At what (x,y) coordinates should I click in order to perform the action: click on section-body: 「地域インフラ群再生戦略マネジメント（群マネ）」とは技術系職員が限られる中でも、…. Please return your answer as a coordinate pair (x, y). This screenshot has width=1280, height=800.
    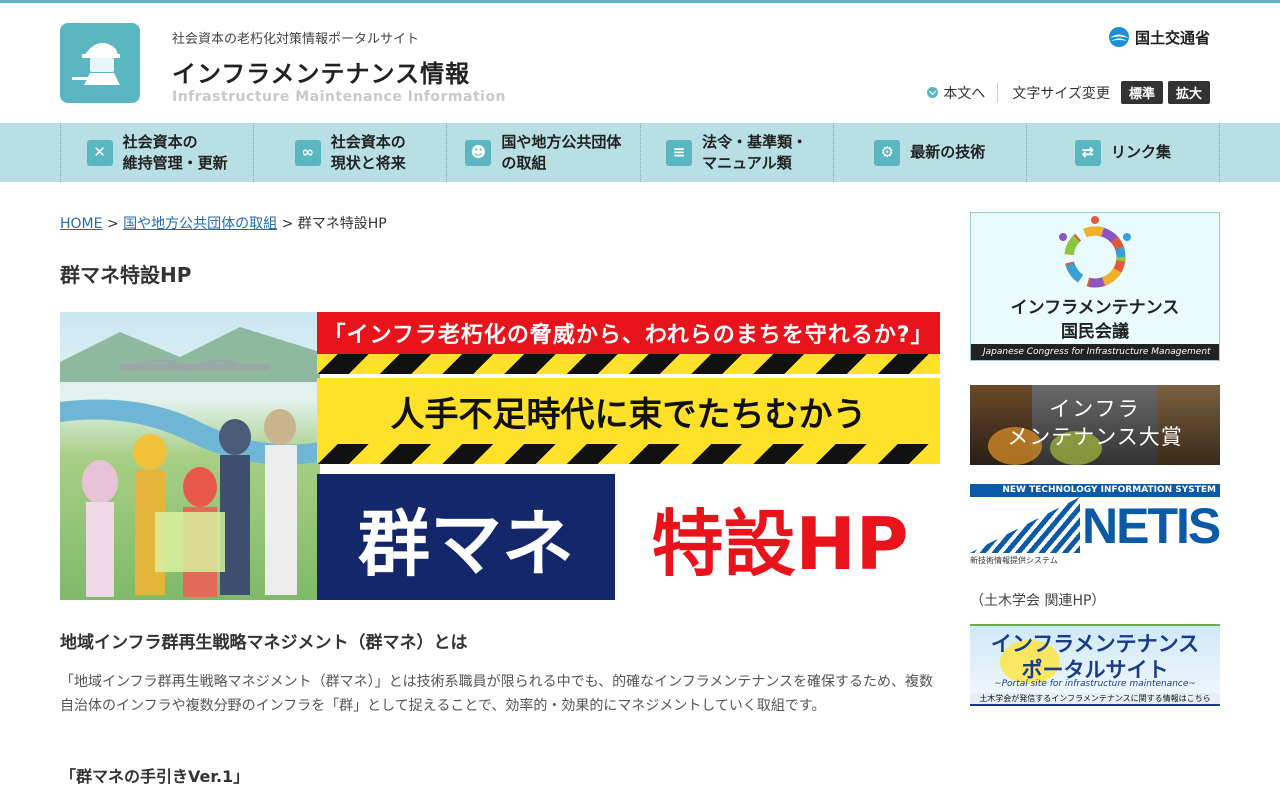
    Looking at the image, I should click on (497, 694).